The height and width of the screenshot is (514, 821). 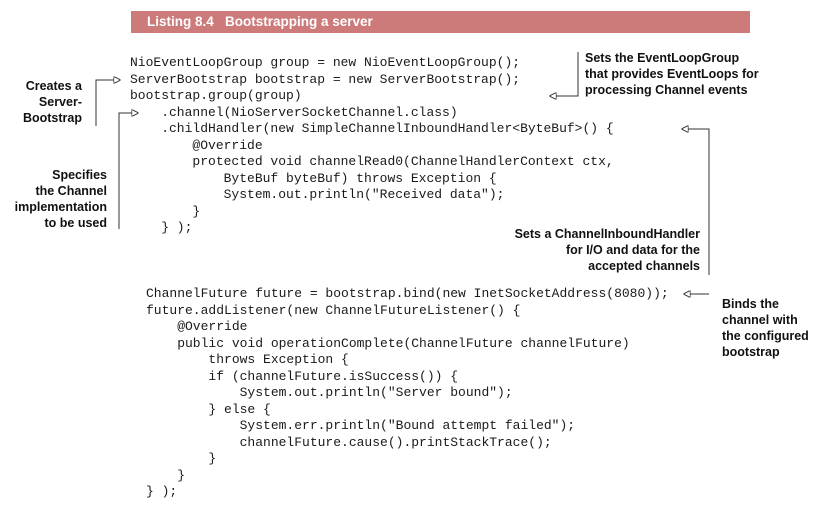 I want to click on callout-line-specifies-channel, so click(x=128, y=171).